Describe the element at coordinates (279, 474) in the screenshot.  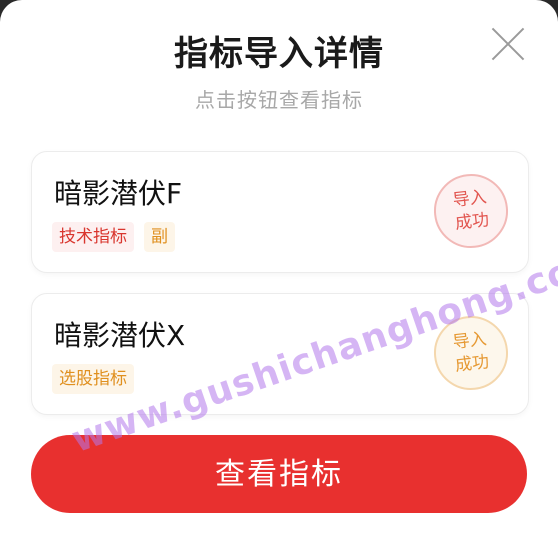
I see `view-indicators-button: 查看指标` at that location.